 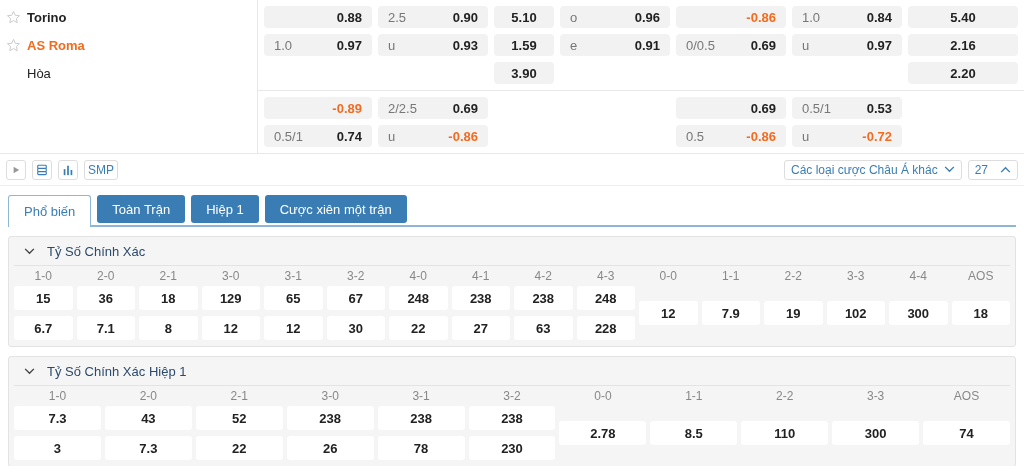 I want to click on odds-cell: 0/0.5 0.69, so click(x=731, y=45).